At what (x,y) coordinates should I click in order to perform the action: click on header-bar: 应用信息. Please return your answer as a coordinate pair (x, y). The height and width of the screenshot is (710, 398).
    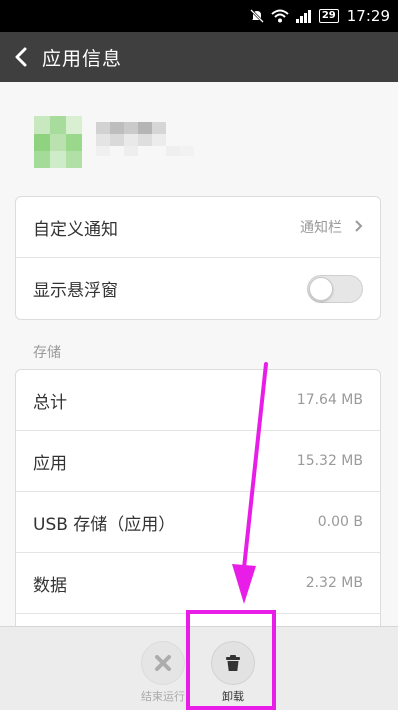
    Looking at the image, I should click on (199, 57).